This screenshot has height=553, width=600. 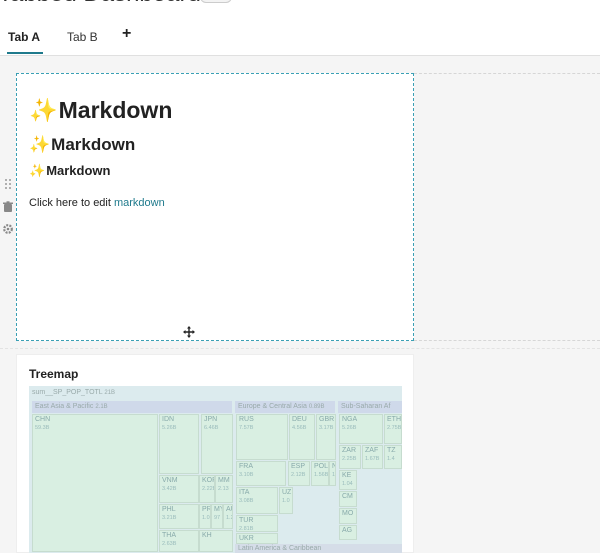 I want to click on tab-a: Tab A, so click(x=24, y=37).